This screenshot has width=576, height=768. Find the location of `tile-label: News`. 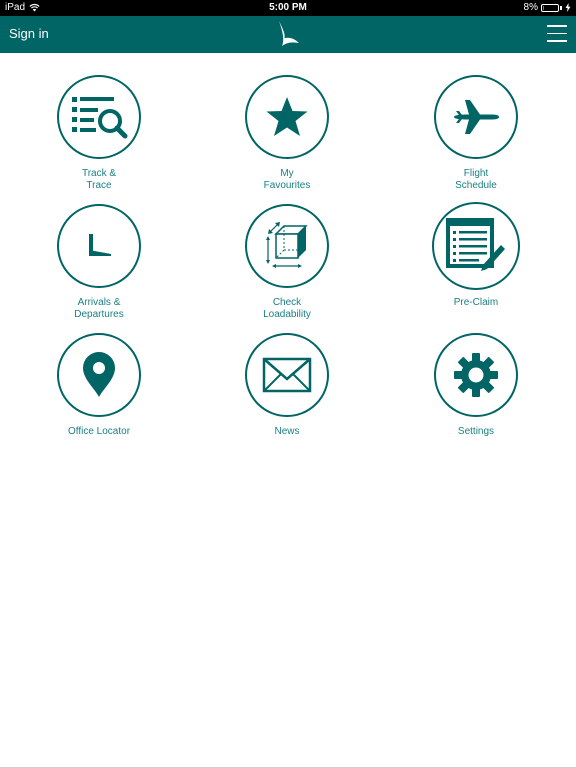

tile-label: News is located at coordinates (287, 431).